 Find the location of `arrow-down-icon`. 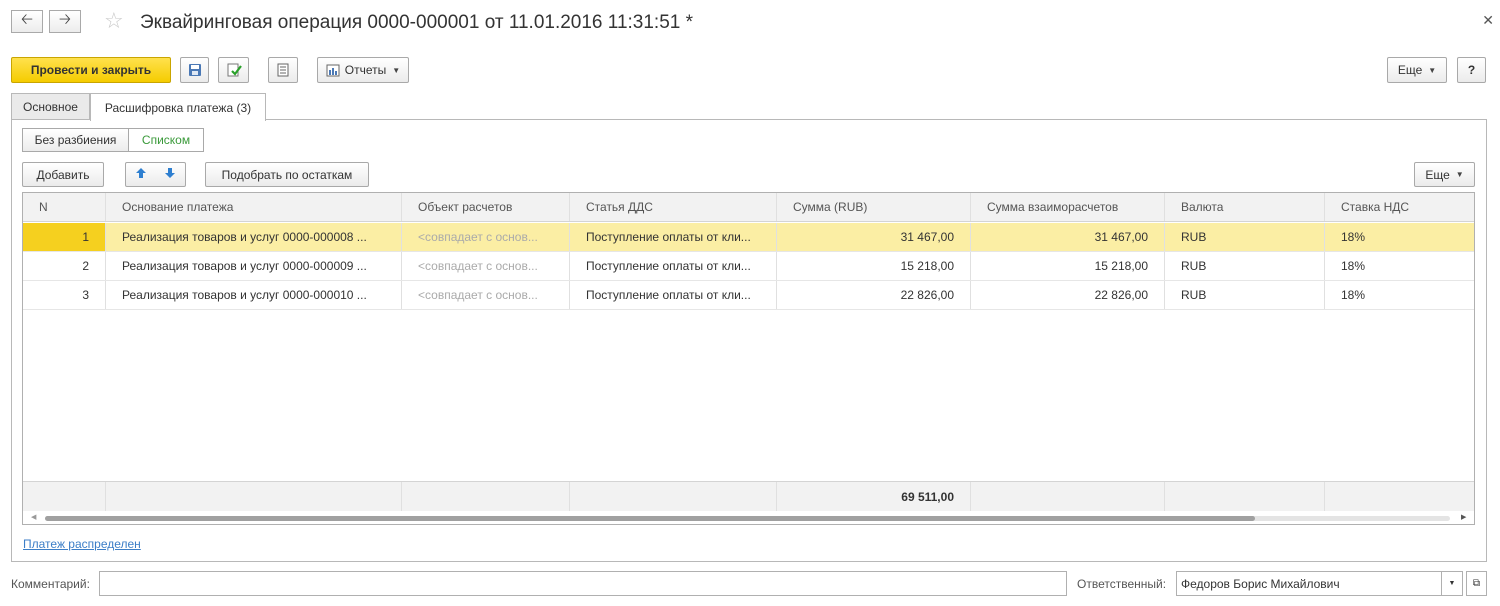

arrow-down-icon is located at coordinates (170, 173).